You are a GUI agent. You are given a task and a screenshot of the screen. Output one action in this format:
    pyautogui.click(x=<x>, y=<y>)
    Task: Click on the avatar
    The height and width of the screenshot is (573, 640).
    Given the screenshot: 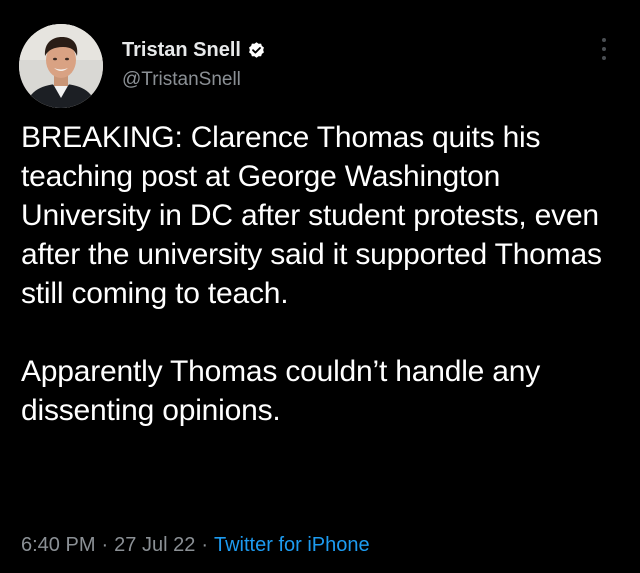 What is the action you would take?
    pyautogui.click(x=61, y=66)
    